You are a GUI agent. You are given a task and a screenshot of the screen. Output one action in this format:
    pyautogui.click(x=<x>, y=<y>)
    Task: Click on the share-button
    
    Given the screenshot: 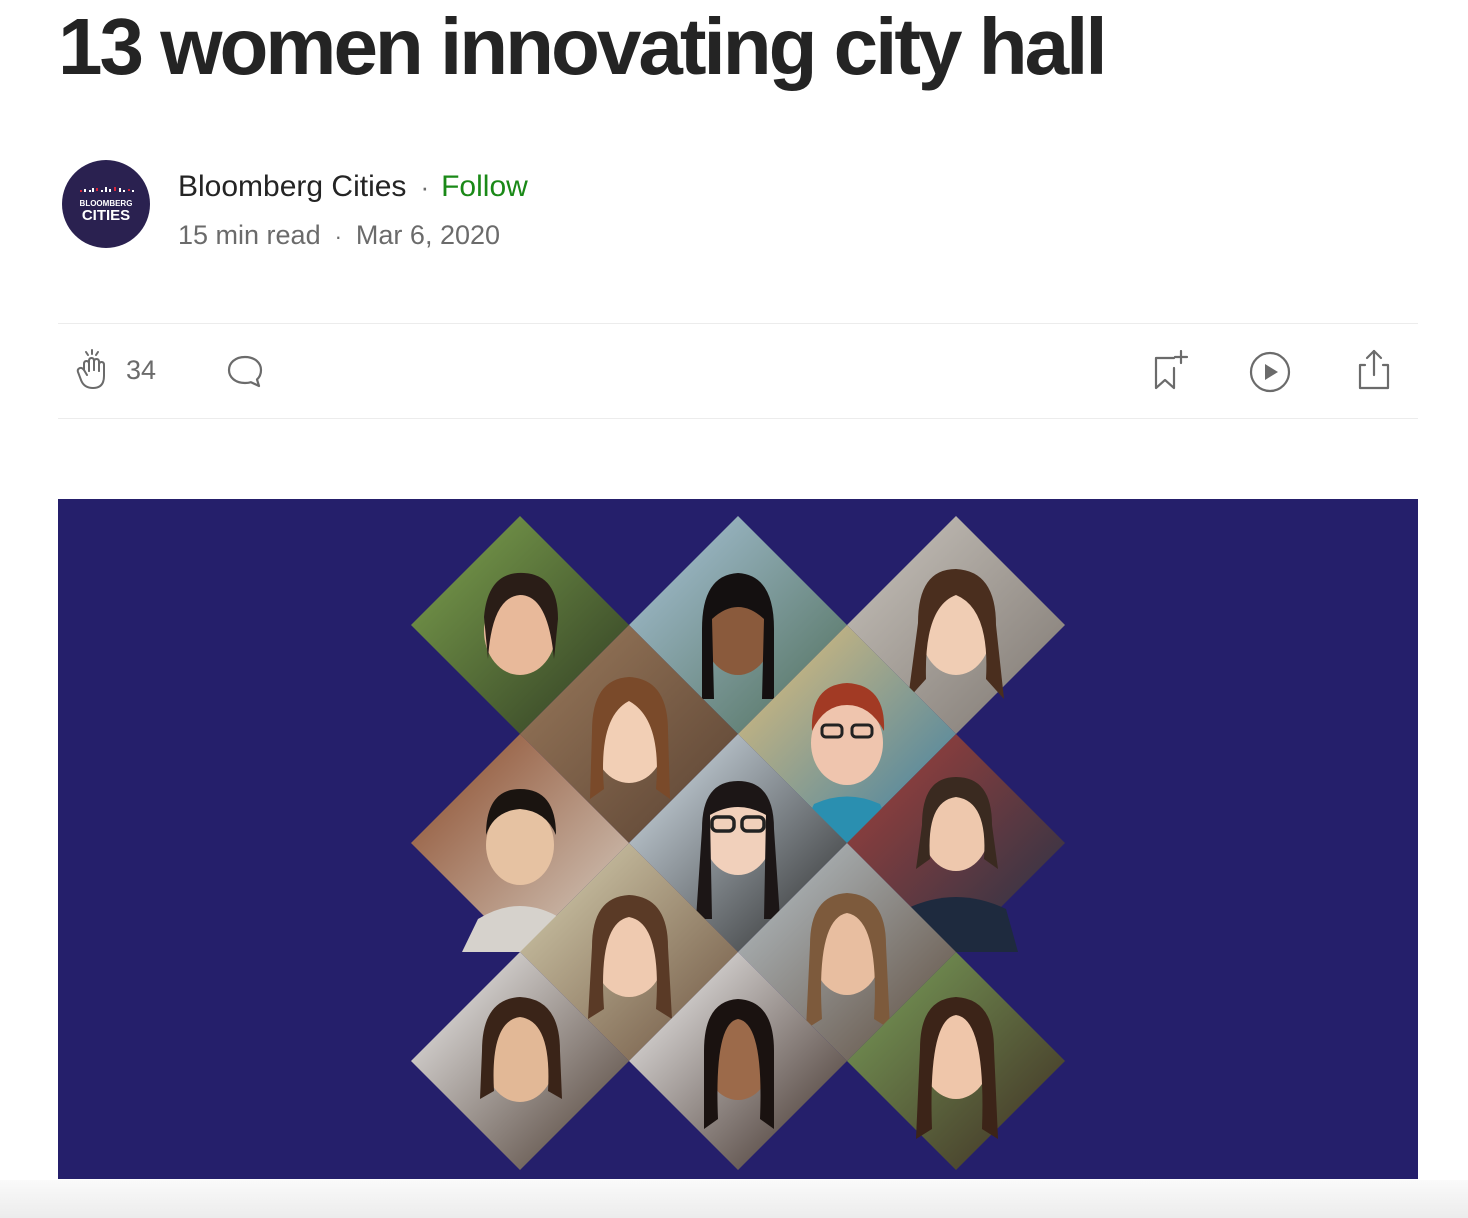 What is the action you would take?
    pyautogui.click(x=1374, y=372)
    